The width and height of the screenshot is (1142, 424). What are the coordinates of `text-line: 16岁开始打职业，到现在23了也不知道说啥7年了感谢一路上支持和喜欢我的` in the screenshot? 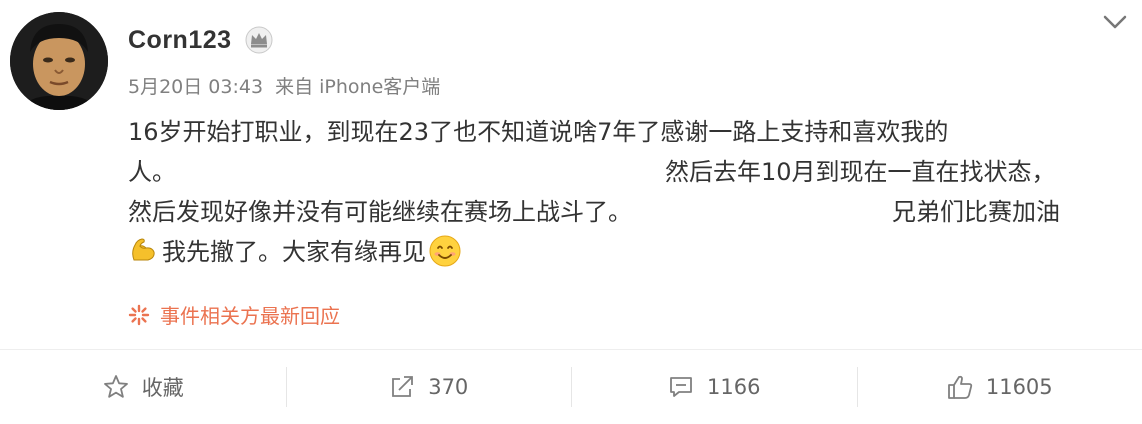 It's located at (618, 132).